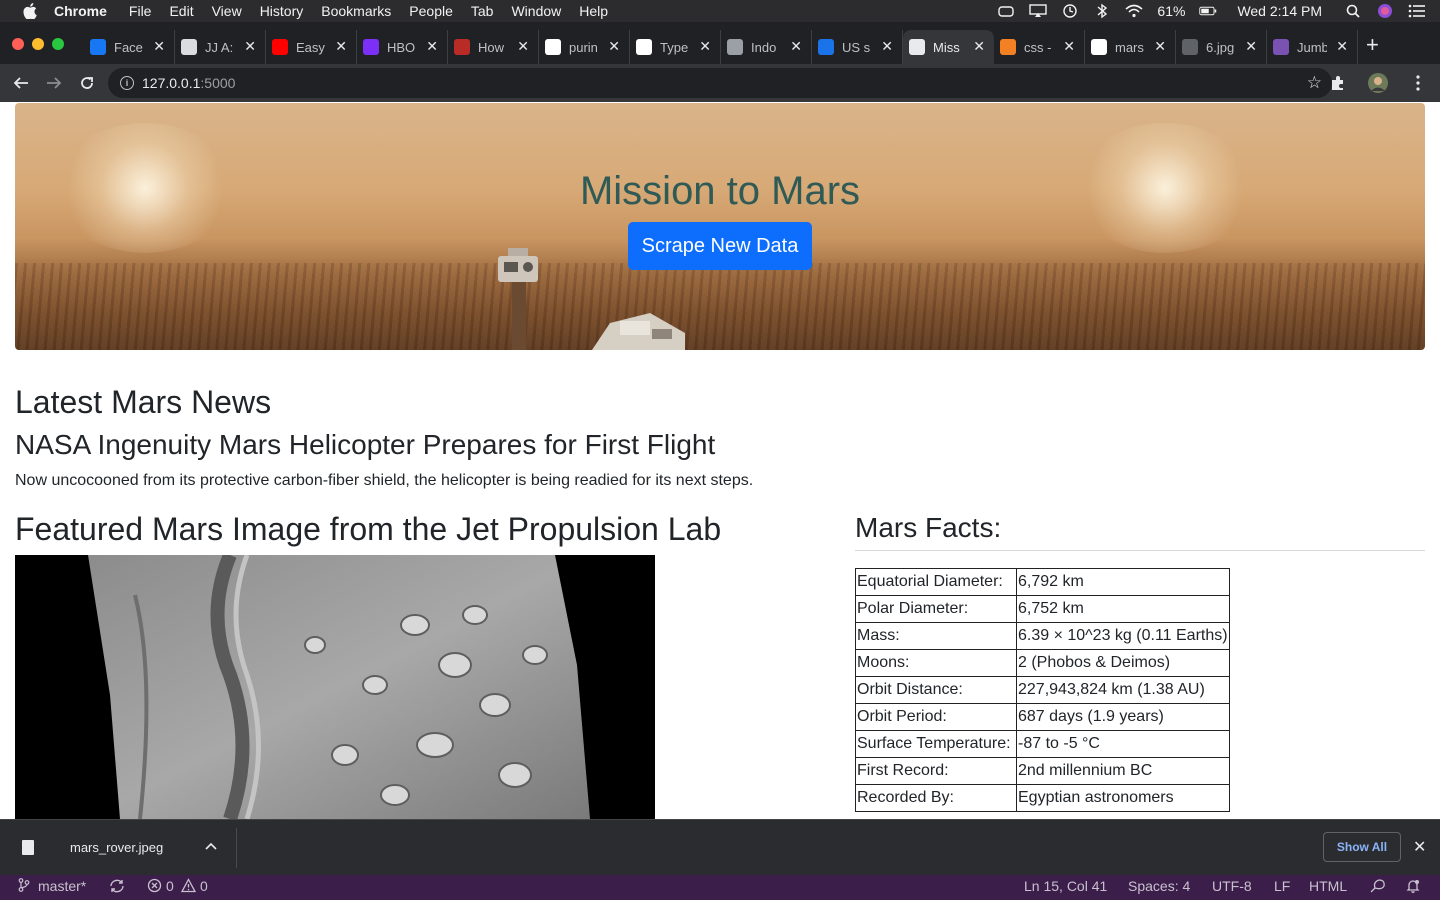 This screenshot has height=900, width=1440. I want to click on tab-title: mars, so click(1129, 47).